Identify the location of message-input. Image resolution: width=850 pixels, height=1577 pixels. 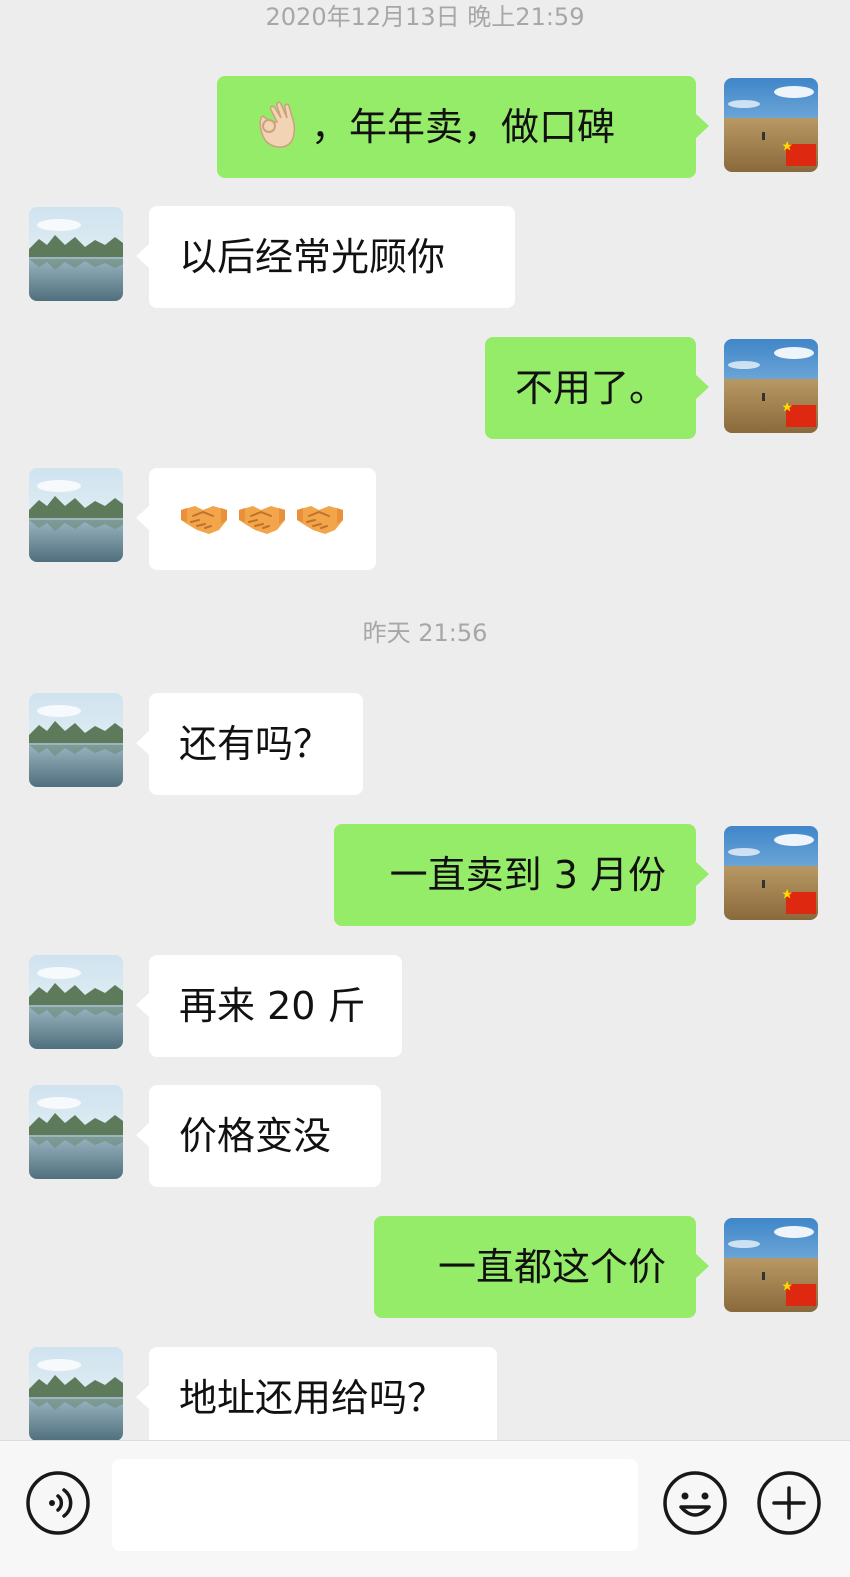
(375, 1505).